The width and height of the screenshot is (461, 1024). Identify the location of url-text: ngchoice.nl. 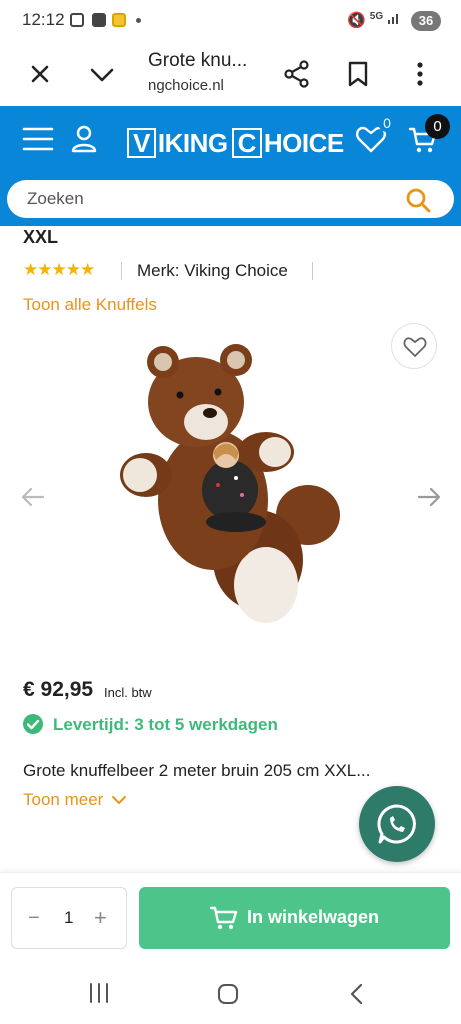
(186, 85).